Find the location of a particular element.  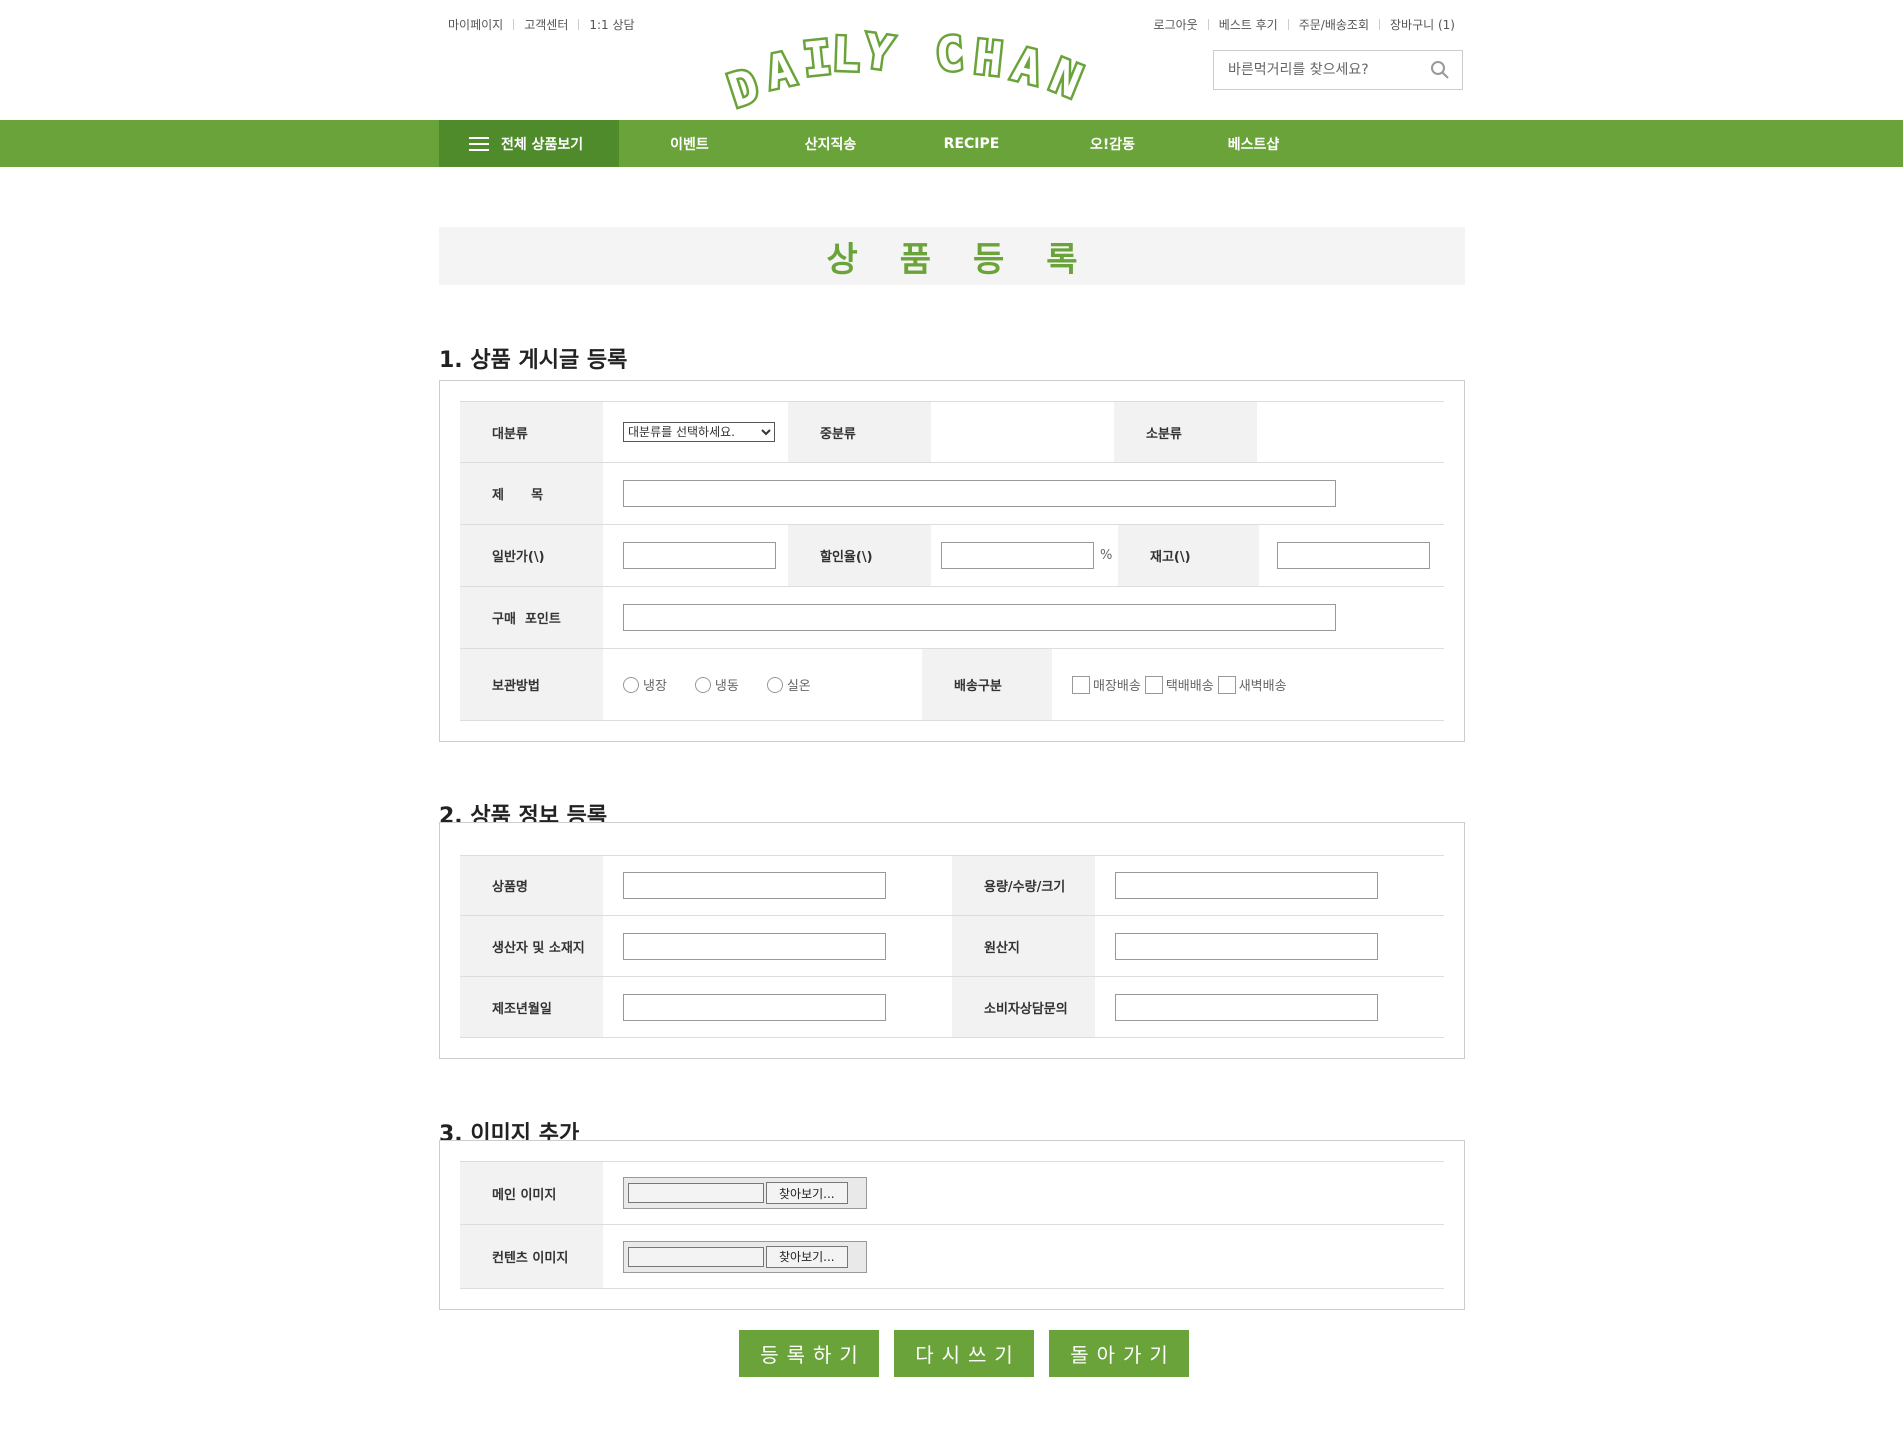

delivery-option-dawn: 새벽배송 is located at coordinates (1252, 684).